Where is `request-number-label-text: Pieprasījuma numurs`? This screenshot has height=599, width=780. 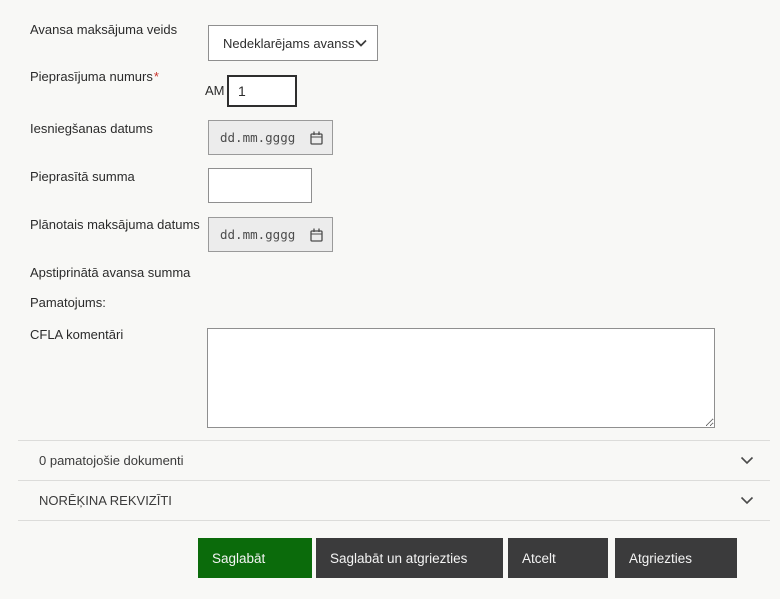 request-number-label-text: Pieprasījuma numurs is located at coordinates (91, 76).